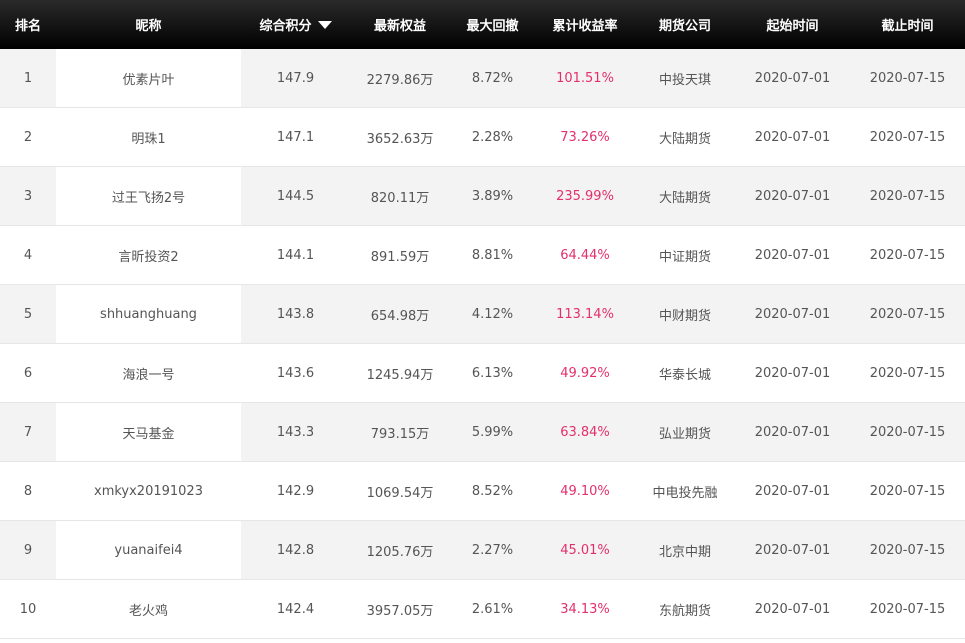 Image resolution: width=965 pixels, height=643 pixels. I want to click on cell-nickname: 海浪一号, so click(148, 373).